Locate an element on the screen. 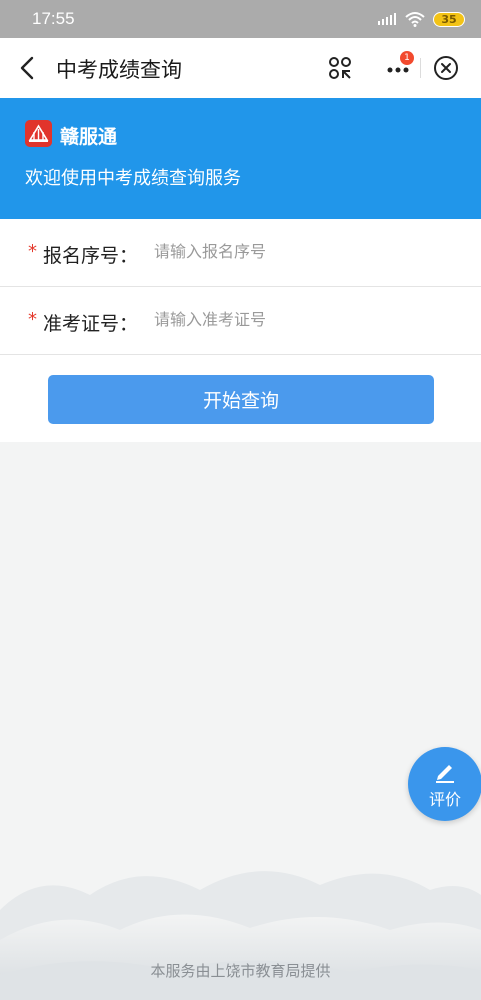  form-row-registration: * 报名序号： is located at coordinates (240, 253).